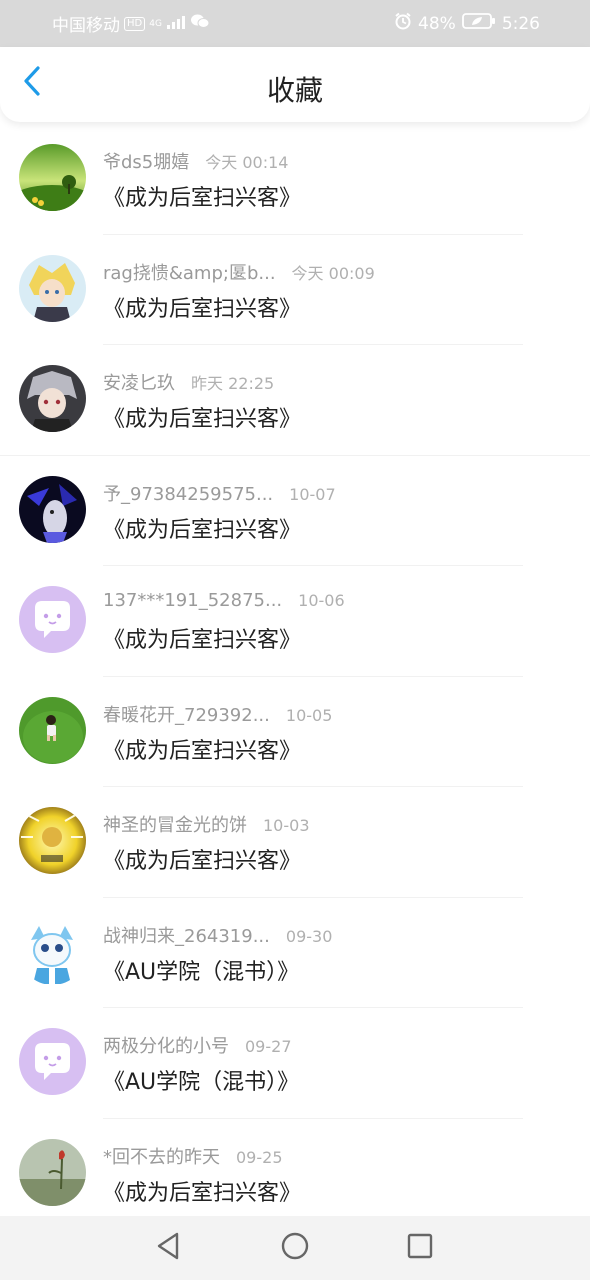  Describe the element at coordinates (268, 1046) in the screenshot. I see `post-time: 09-27` at that location.